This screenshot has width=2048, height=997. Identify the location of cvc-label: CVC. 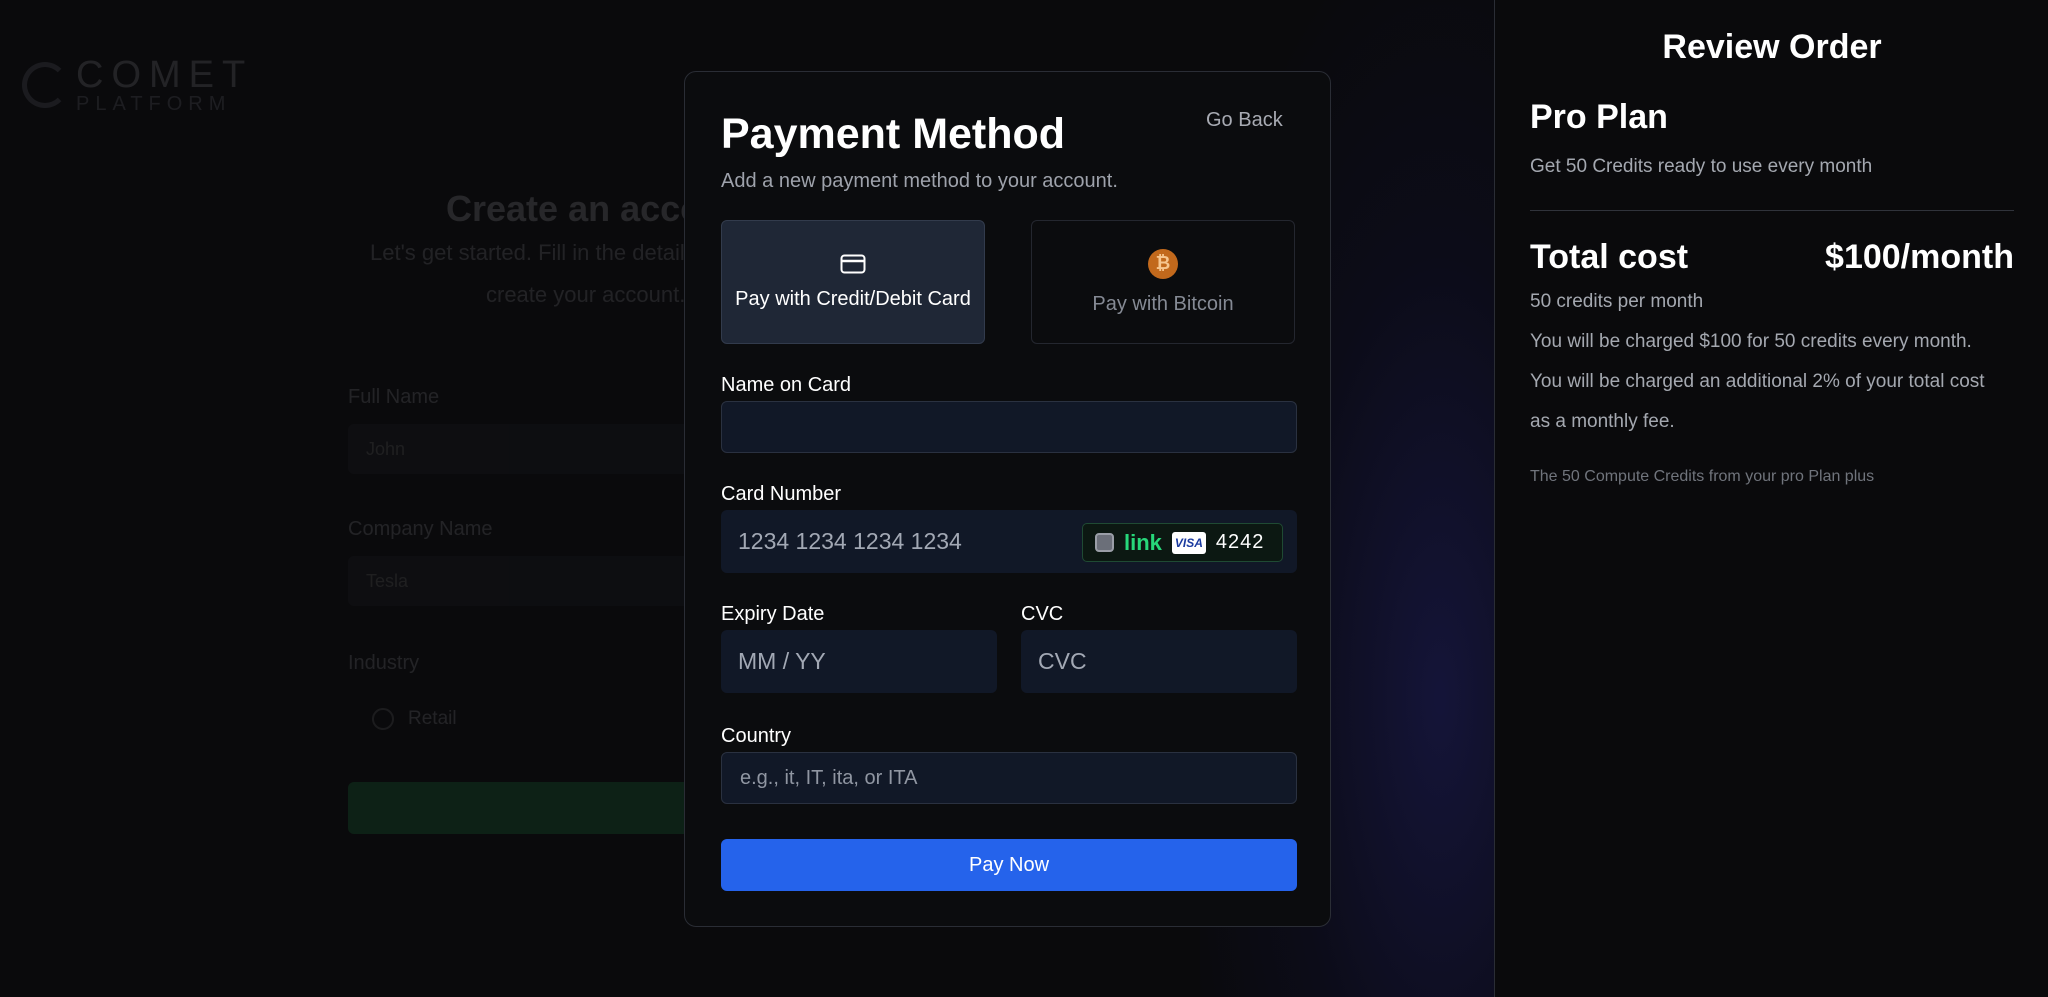
(1042, 614).